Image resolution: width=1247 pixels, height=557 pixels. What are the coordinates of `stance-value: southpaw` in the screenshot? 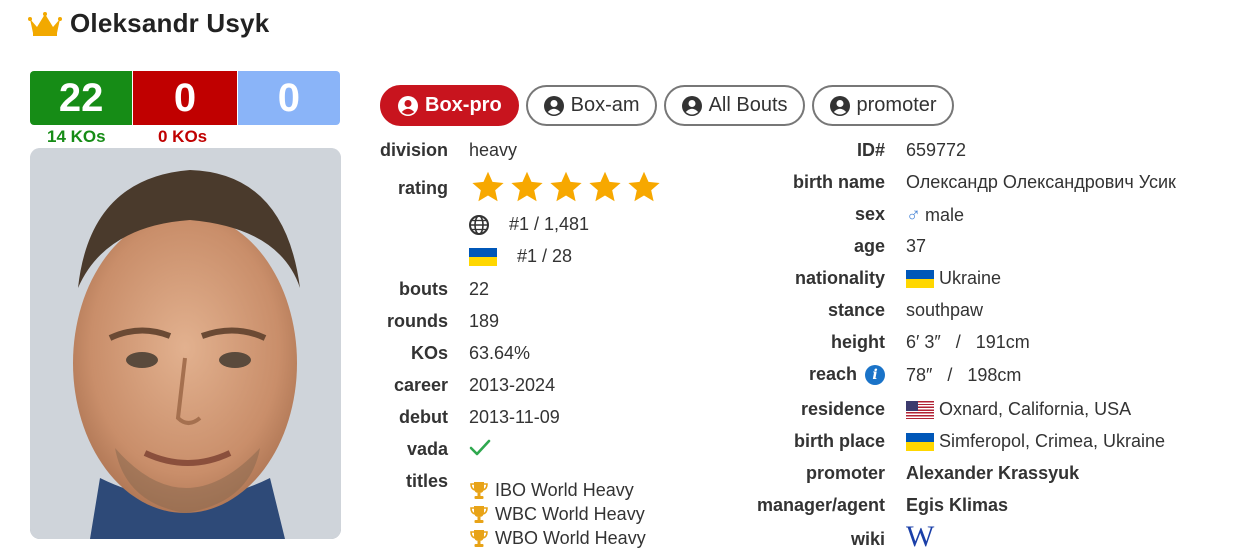 It's located at (945, 310).